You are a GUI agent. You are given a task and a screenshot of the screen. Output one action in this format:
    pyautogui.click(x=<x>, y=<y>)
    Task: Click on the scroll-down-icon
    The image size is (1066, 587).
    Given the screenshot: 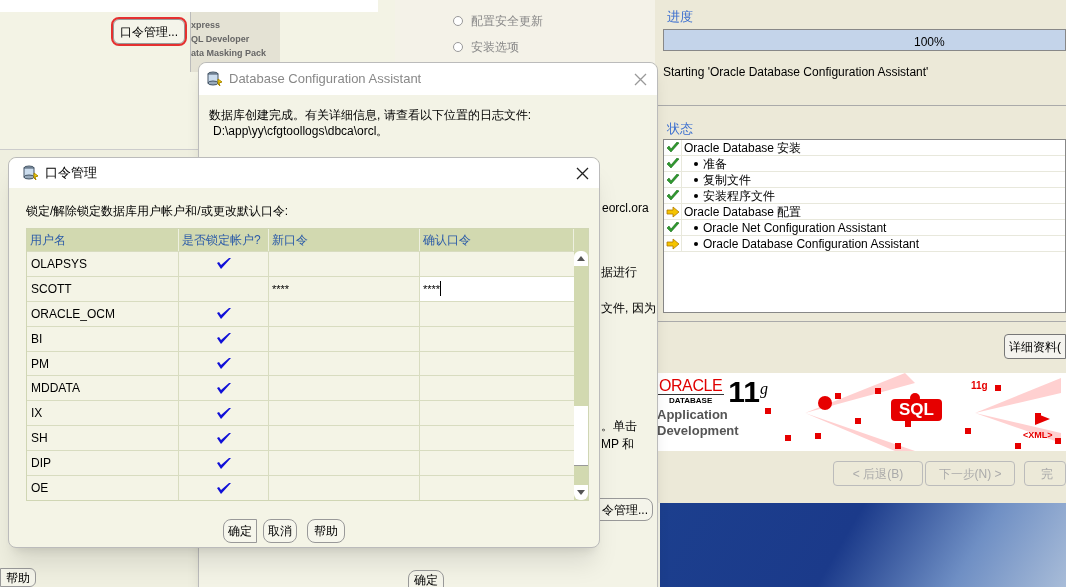 What is the action you would take?
    pyautogui.click(x=581, y=492)
    